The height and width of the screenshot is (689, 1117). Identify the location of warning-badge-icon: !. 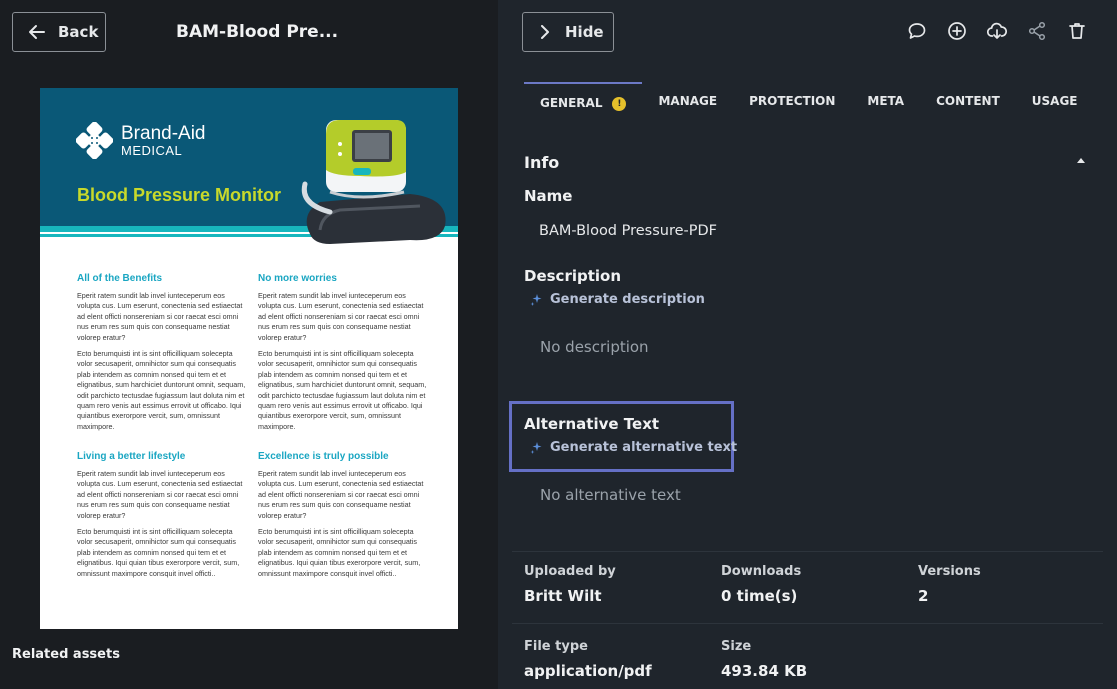
(619, 104).